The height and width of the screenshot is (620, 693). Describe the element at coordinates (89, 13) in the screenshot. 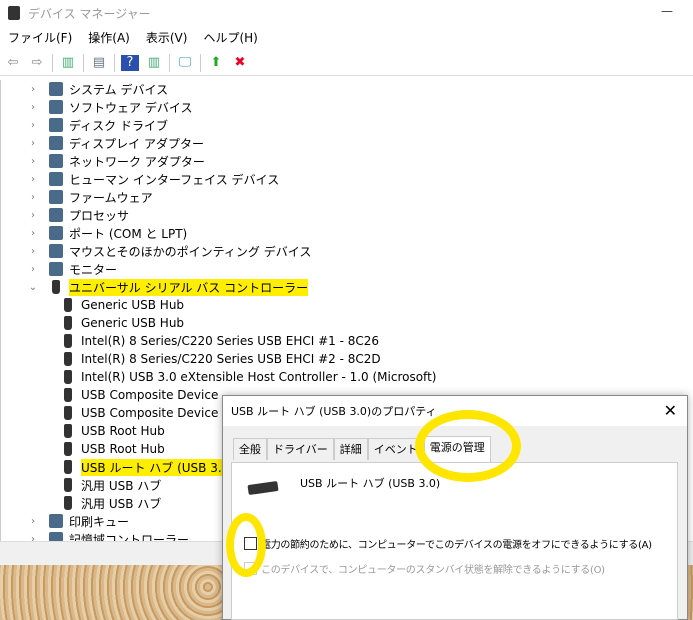

I see `window-title: デバイス マネージャー` at that location.